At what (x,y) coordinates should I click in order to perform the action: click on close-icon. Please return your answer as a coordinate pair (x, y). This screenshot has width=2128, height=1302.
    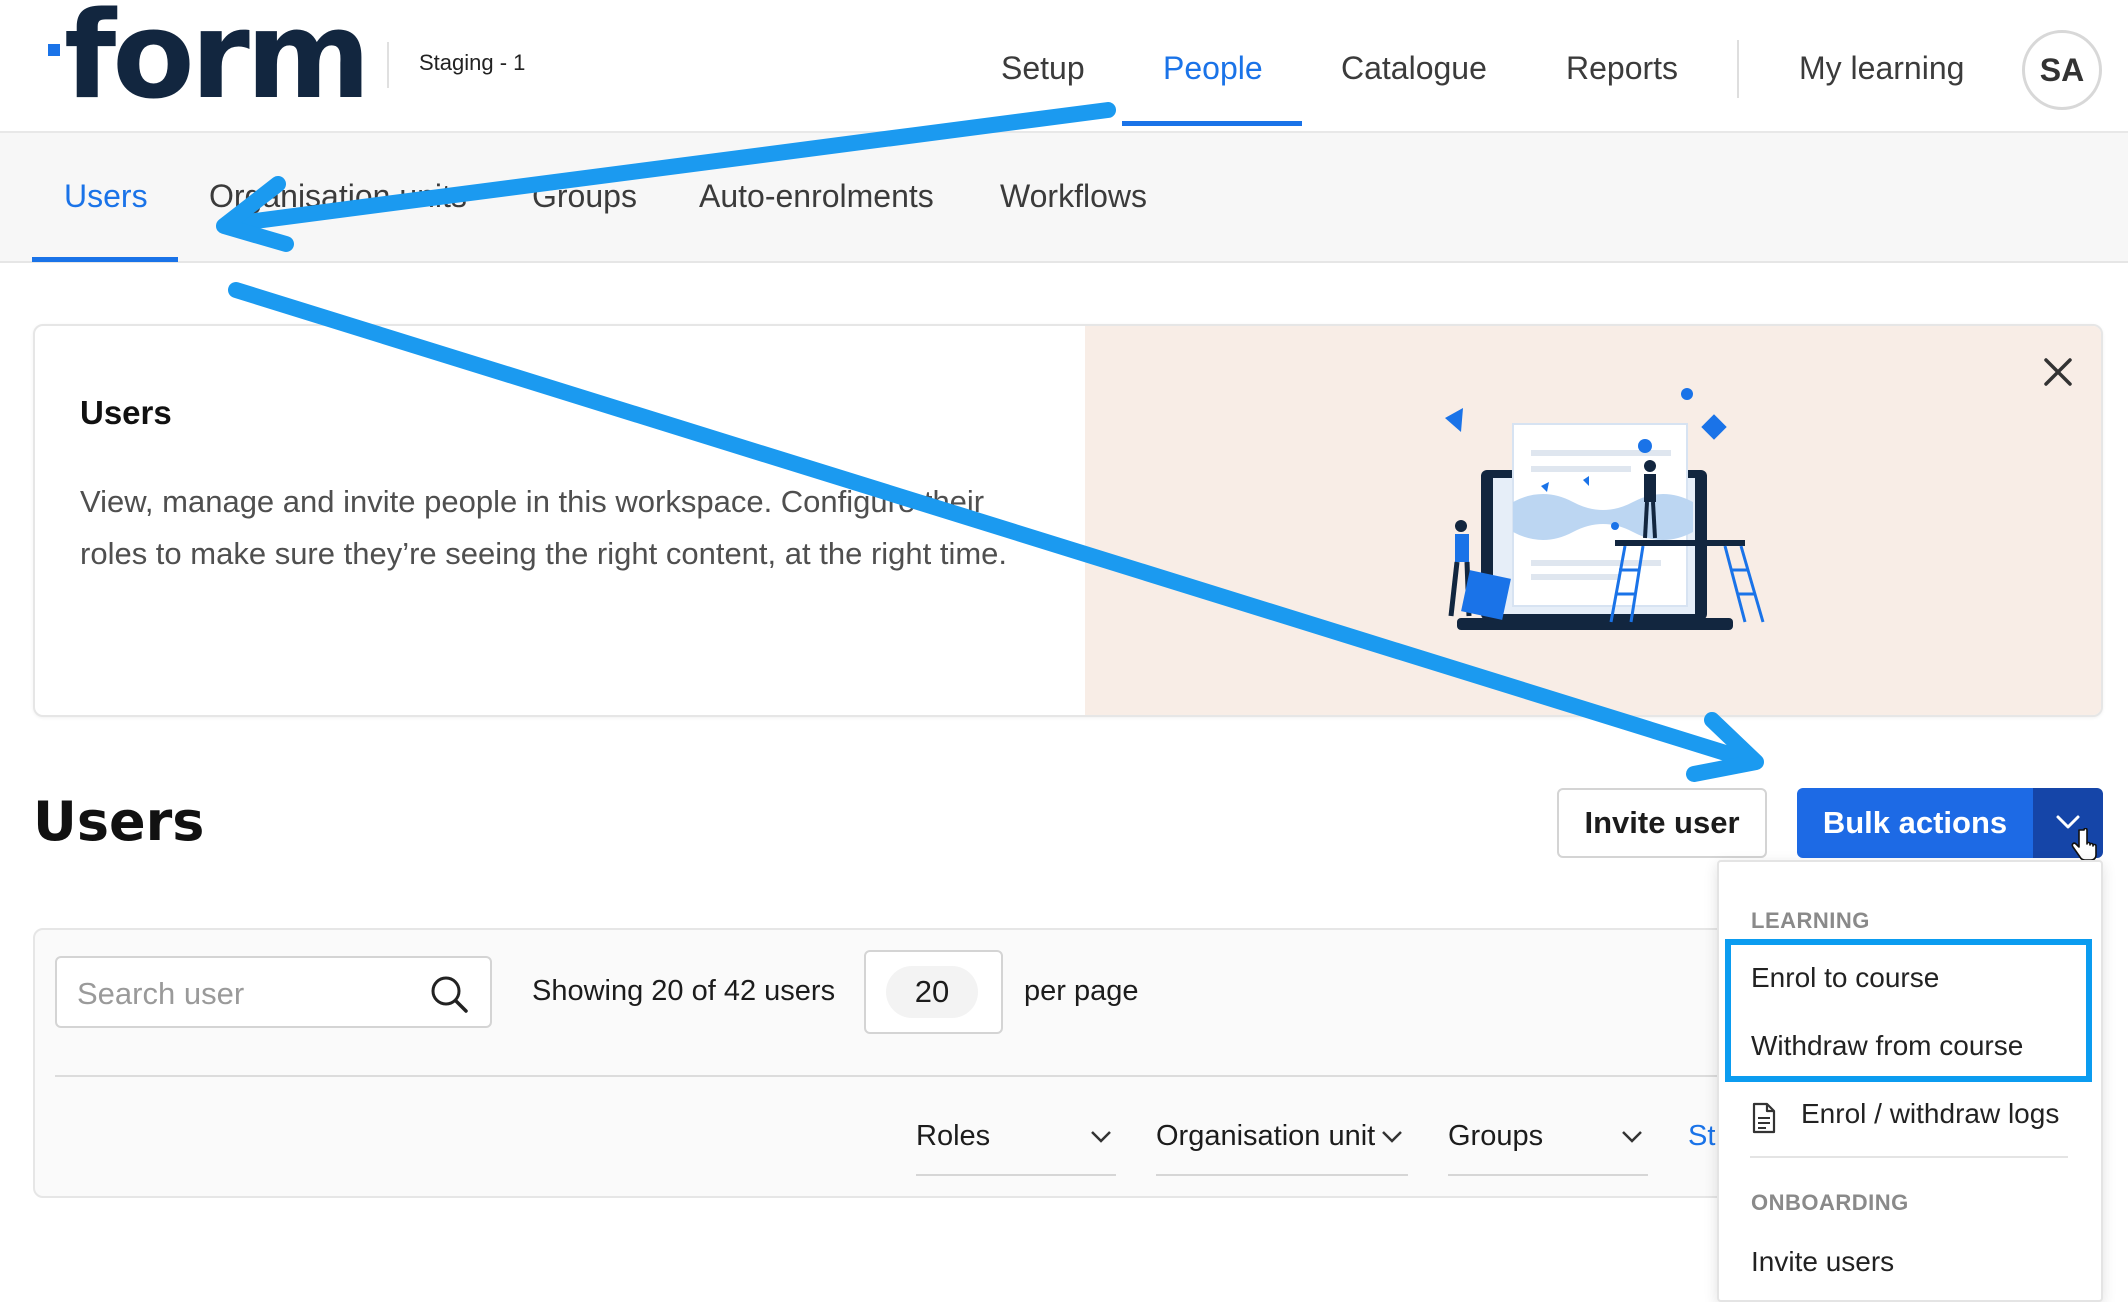
    Looking at the image, I should click on (2058, 372).